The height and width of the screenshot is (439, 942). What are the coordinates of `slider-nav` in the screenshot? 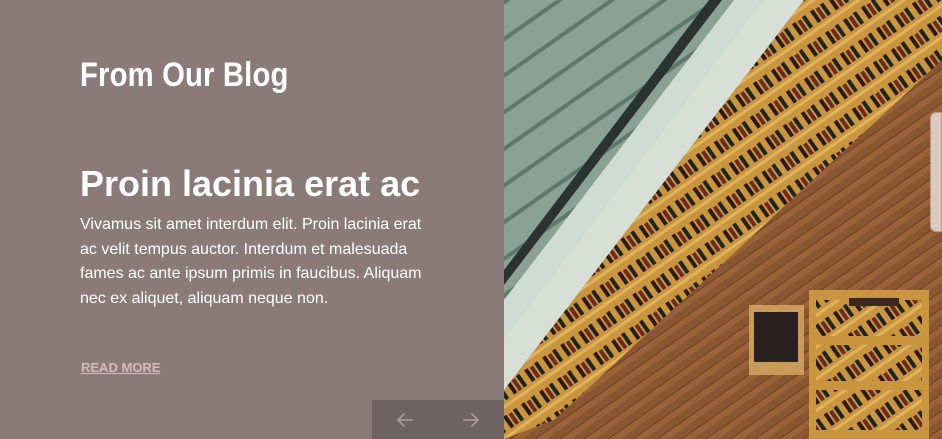 It's located at (438, 419).